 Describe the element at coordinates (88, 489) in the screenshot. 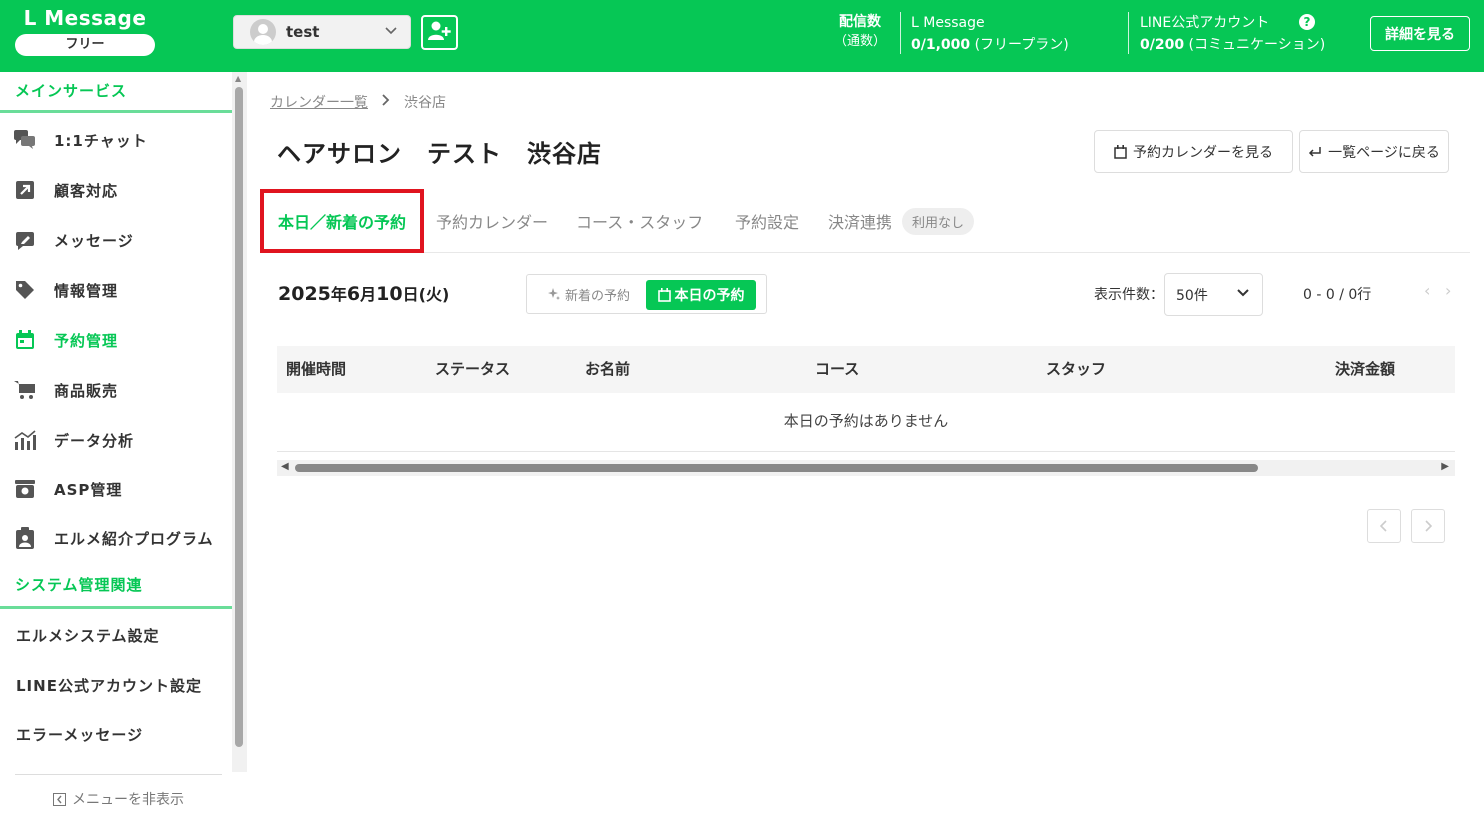

I see `sidebar-item-label: ASP管理` at that location.